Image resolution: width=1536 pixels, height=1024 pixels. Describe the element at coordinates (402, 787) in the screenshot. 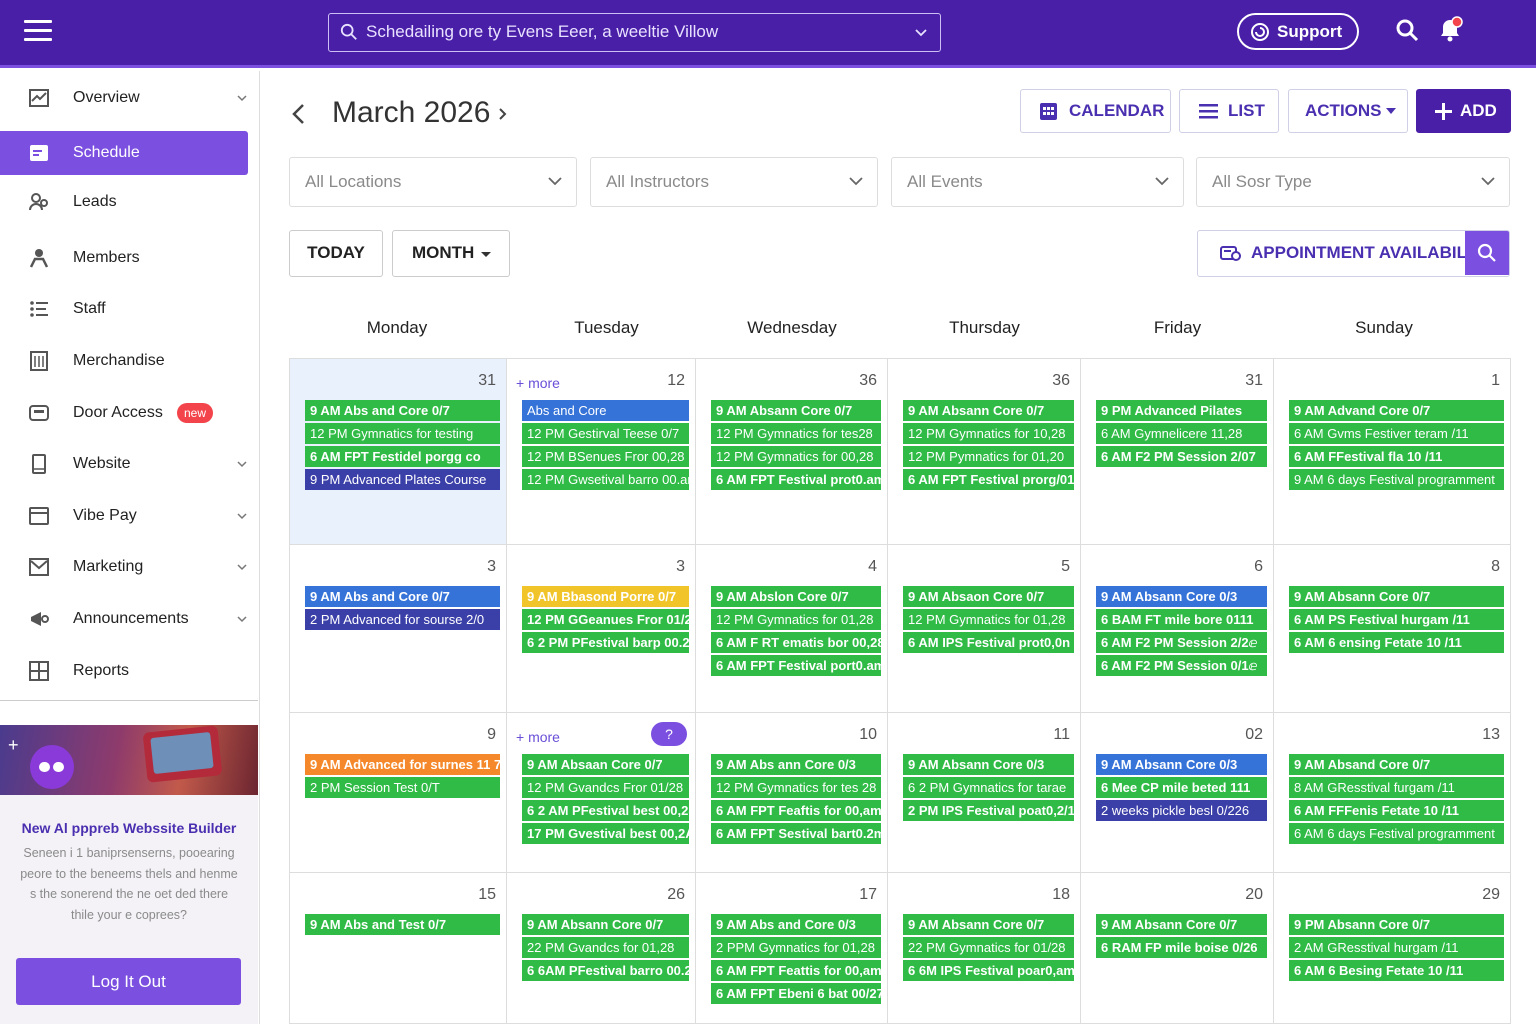

I see `calendar-event: 2 PM Session Test 0/T` at that location.